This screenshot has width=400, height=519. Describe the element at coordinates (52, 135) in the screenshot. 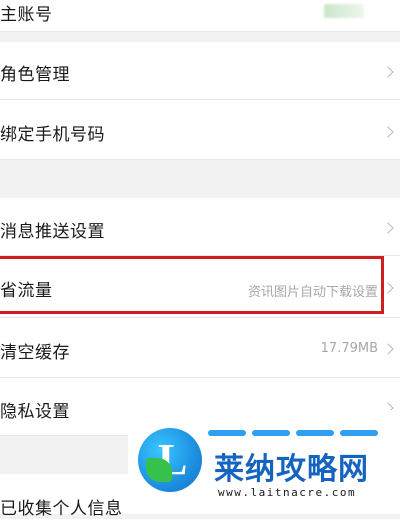

I see `bind-phone-label: 绑定手机号码` at that location.